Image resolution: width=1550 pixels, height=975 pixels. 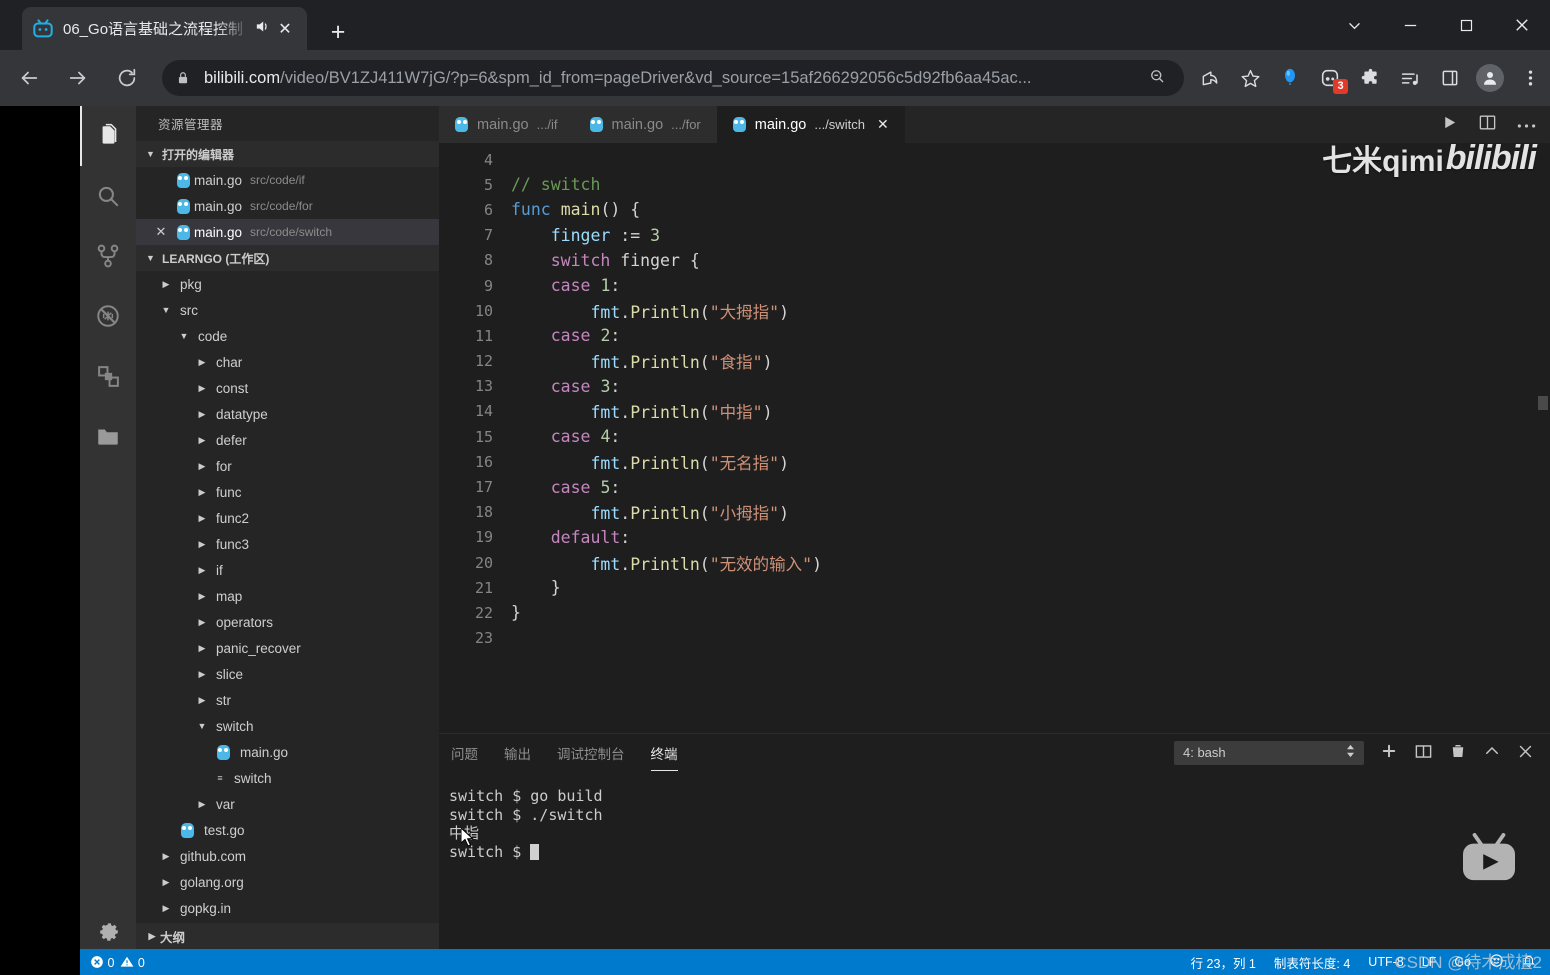 I want to click on chevron-down-icon, so click(x=1354, y=25).